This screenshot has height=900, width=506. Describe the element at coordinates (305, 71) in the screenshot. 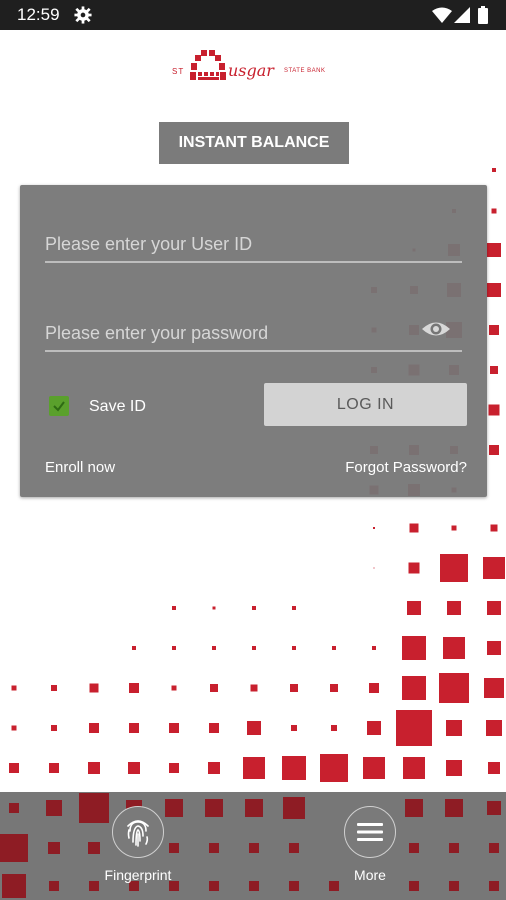

I see `logo-suffix: STATE BANK` at that location.